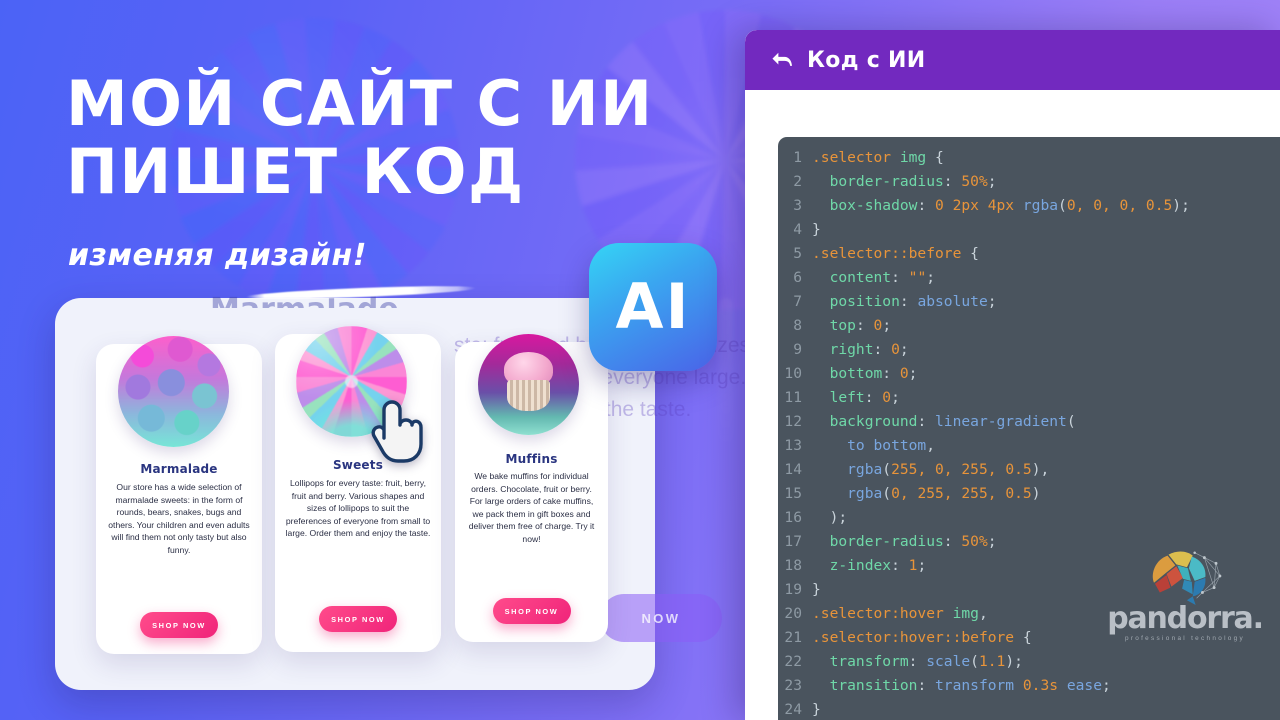  What do you see at coordinates (866, 60) in the screenshot?
I see `code-panel-title: Код с ИИ` at bounding box center [866, 60].